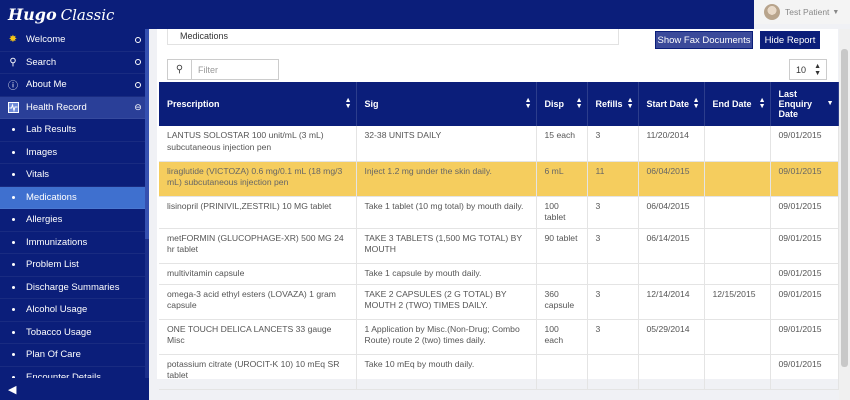  What do you see at coordinates (613, 104) in the screenshot?
I see `column-header-refills: Refills ▲ ▼` at bounding box center [613, 104].